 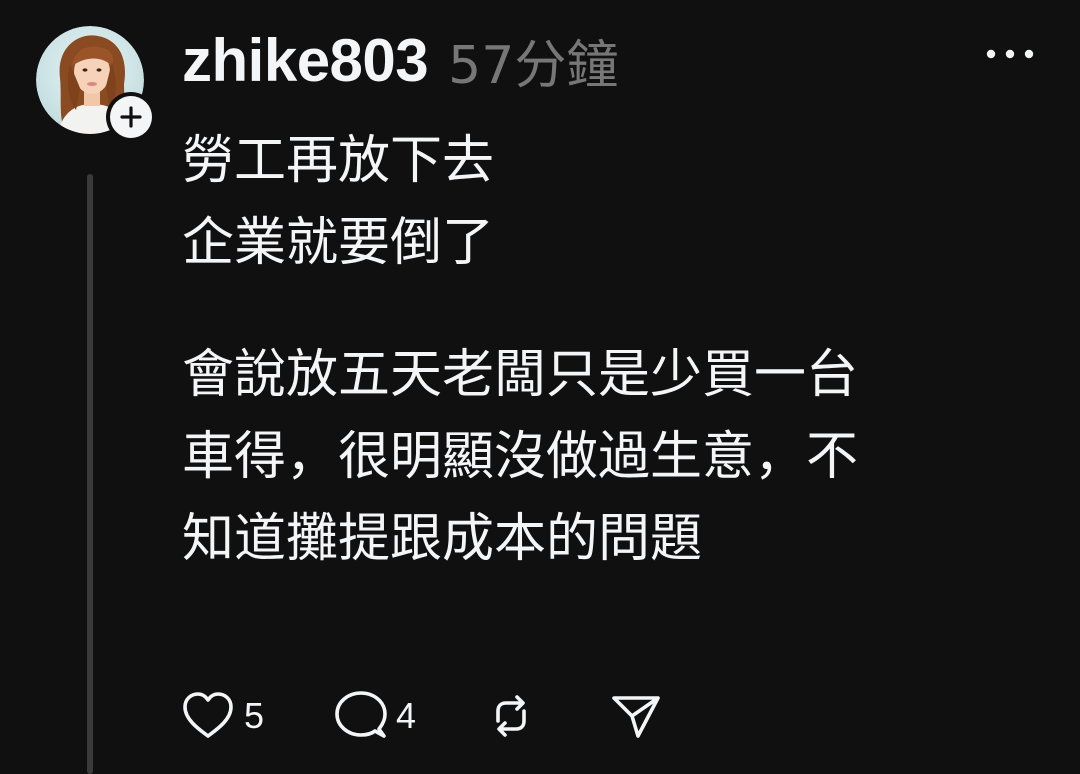 I want to click on follow-button-inner, so click(x=131, y=117).